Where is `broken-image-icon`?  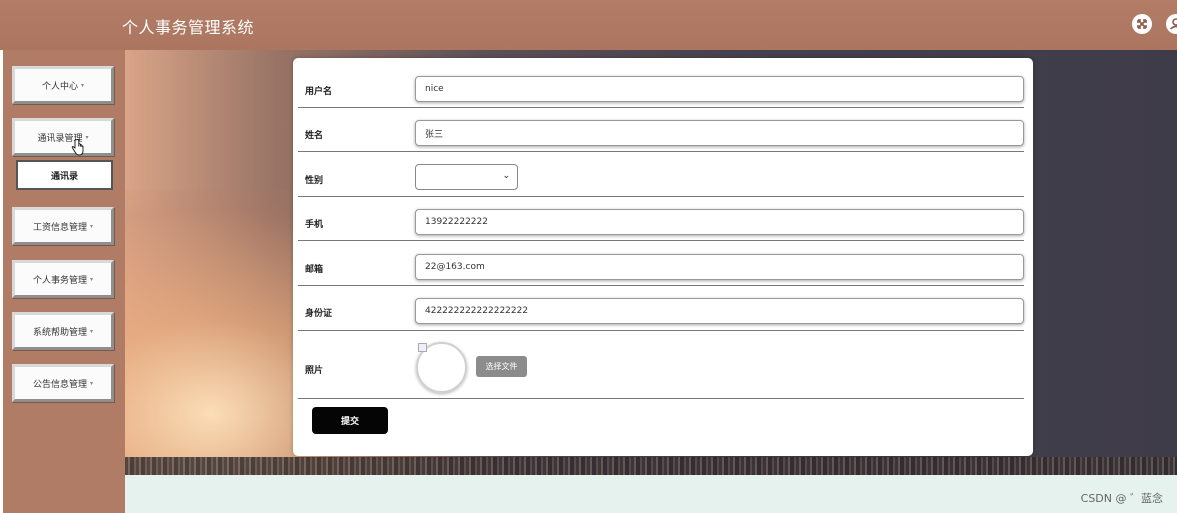
broken-image-icon is located at coordinates (422, 347).